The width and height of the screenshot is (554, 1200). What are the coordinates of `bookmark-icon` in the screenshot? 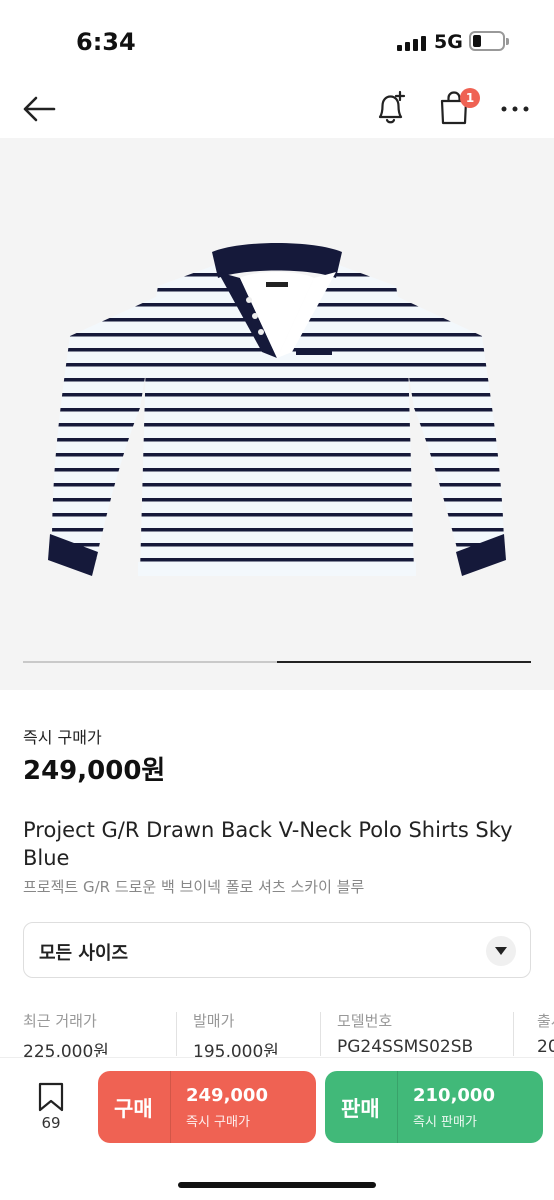 It's located at (51, 1097).